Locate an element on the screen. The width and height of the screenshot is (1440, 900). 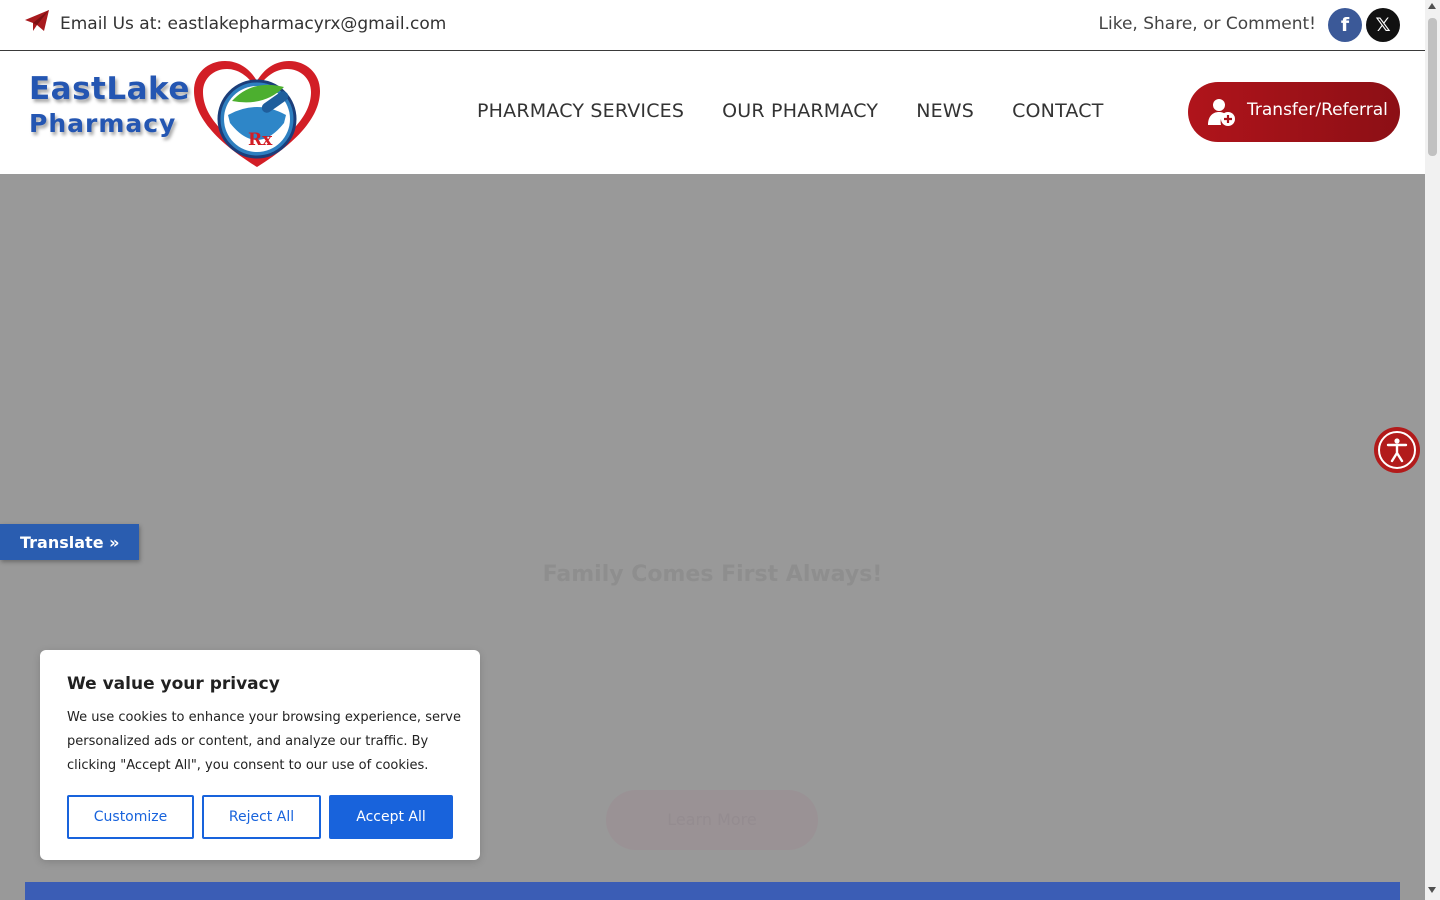
hero-tagline: Family Comes First Always! is located at coordinates (712, 574).